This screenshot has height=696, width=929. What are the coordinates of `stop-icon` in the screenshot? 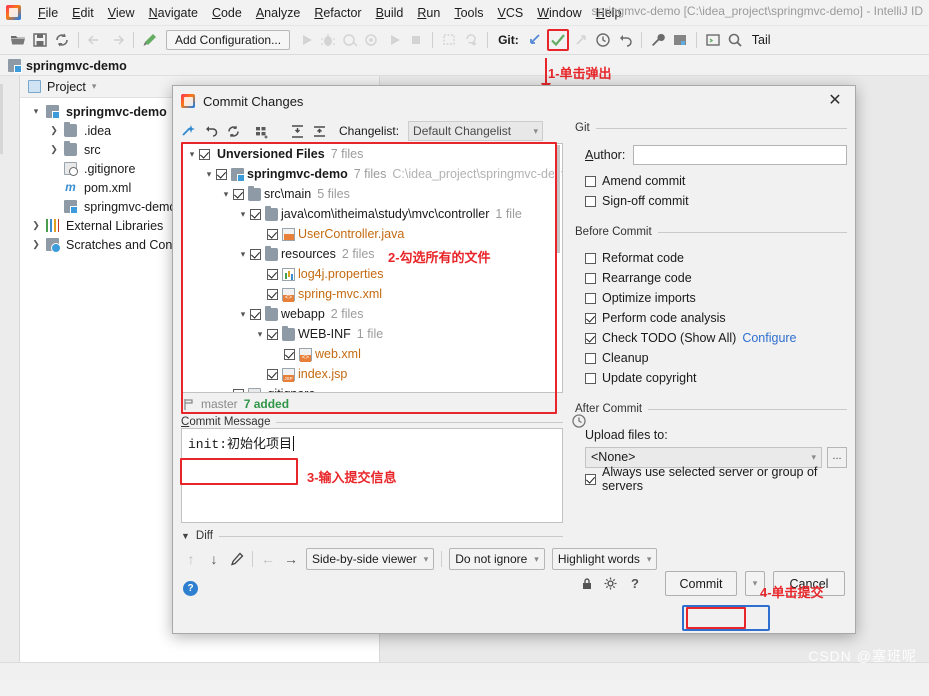 It's located at (416, 40).